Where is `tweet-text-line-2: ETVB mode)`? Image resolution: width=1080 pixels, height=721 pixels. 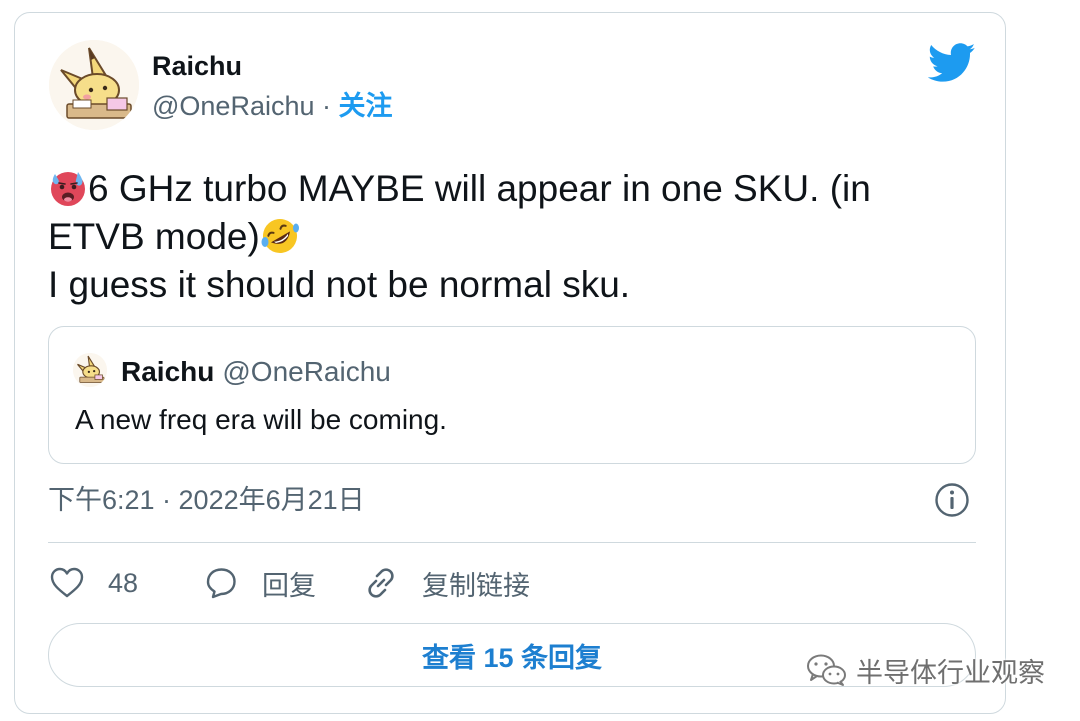 tweet-text-line-2: ETVB mode) is located at coordinates (513, 237).